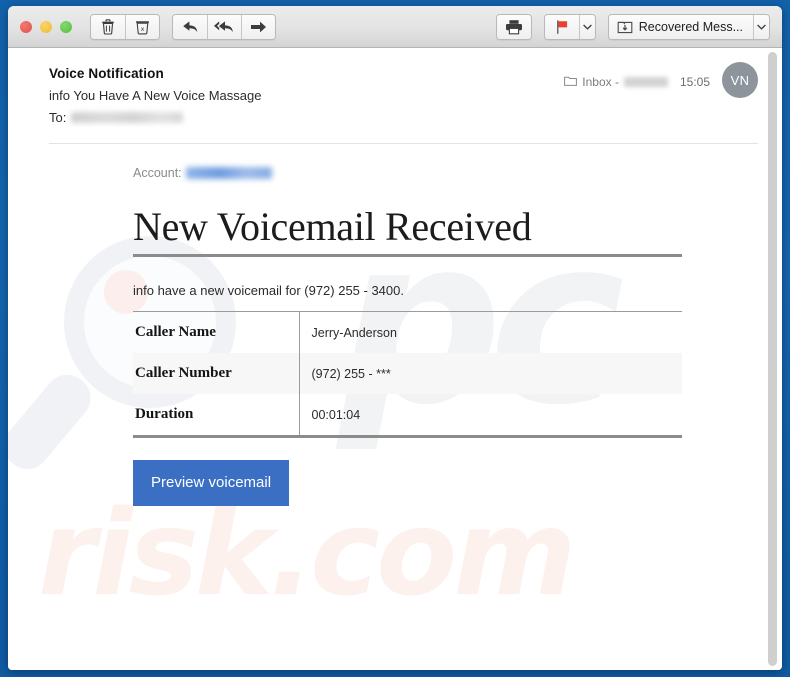  I want to click on flag-dropdown-button, so click(586, 26).